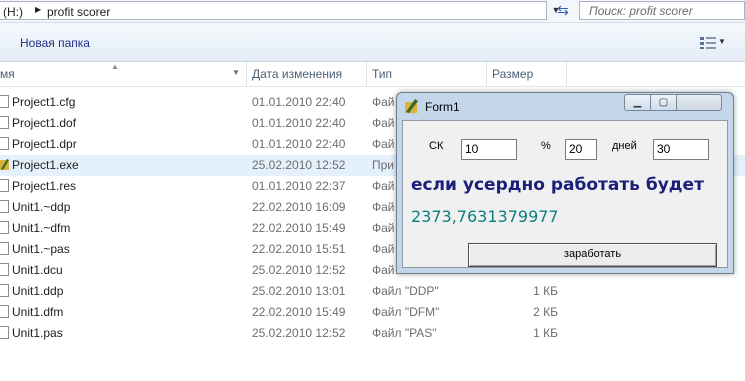  I want to click on search-input: Поиск: profit scorer, so click(662, 10).